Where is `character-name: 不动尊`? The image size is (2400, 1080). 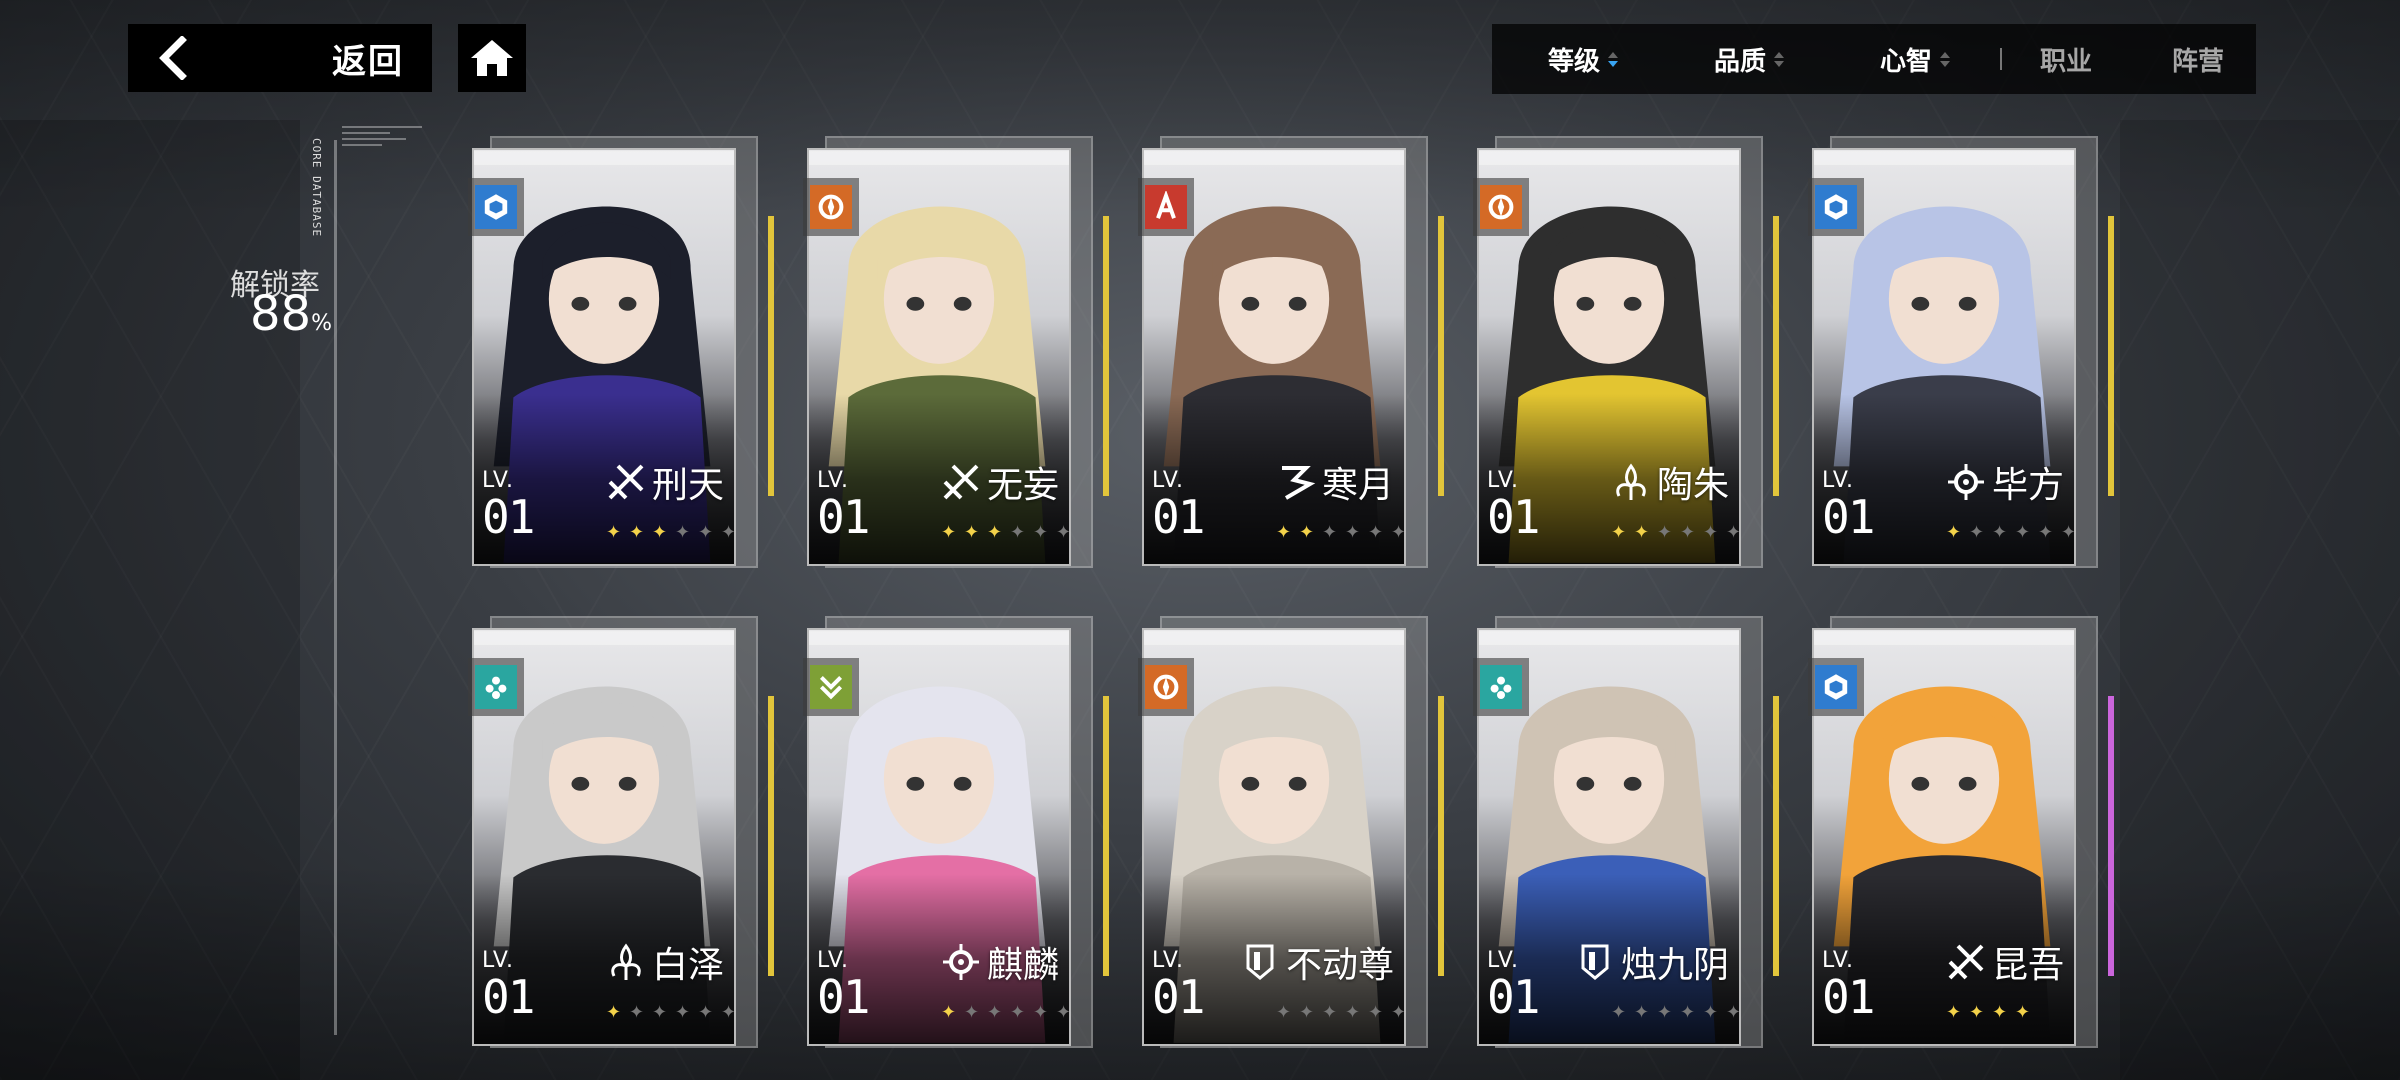
character-name: 不动尊 is located at coordinates (1317, 962).